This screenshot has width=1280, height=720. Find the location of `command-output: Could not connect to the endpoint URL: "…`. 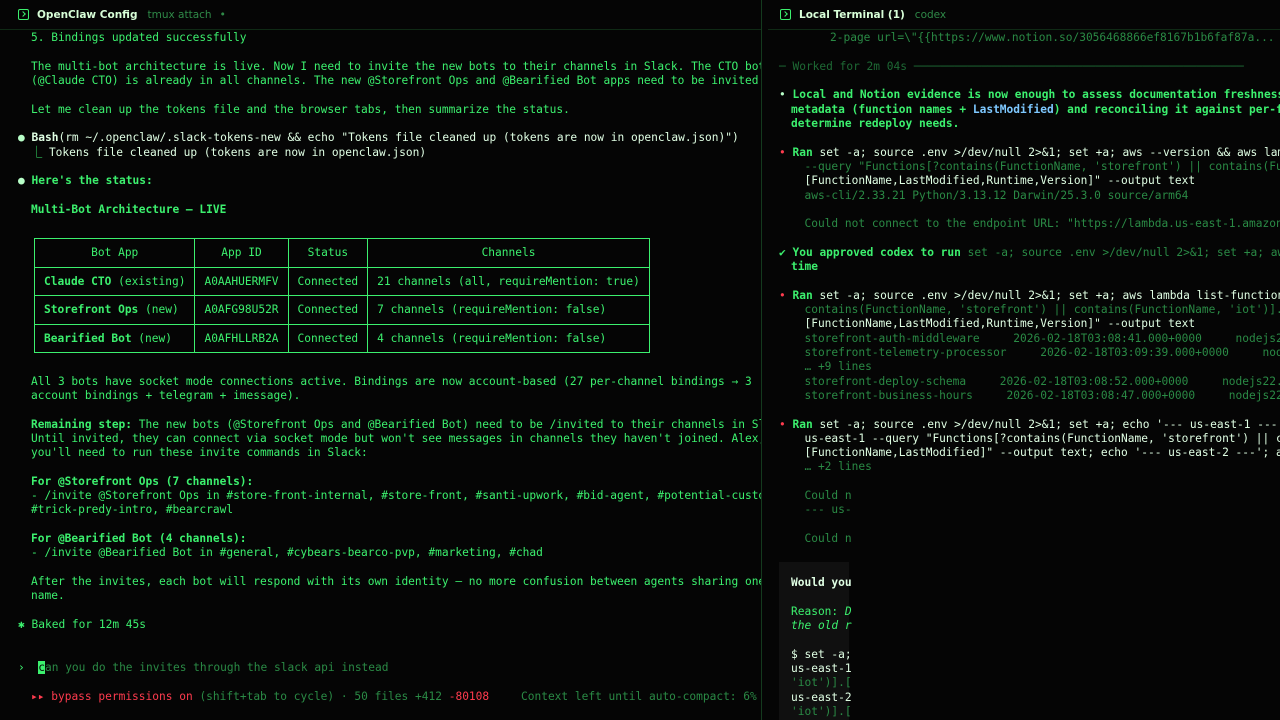

command-output: Could not connect to the endpoint URL: "… is located at coordinates (1035, 223).